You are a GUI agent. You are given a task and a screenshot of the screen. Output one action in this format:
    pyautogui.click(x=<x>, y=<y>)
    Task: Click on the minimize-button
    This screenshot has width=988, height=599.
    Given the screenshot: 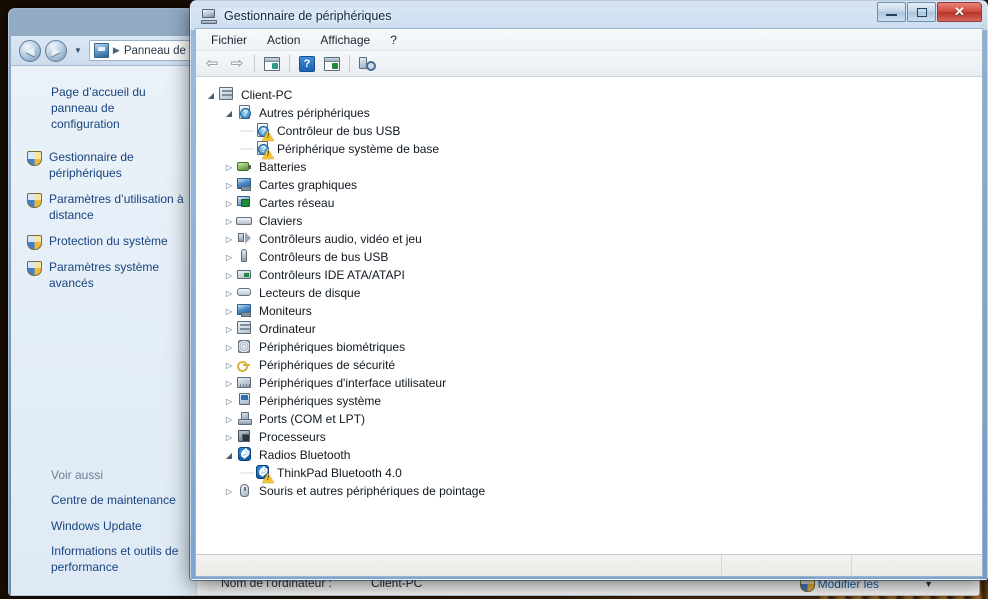 What is the action you would take?
    pyautogui.click(x=891, y=12)
    